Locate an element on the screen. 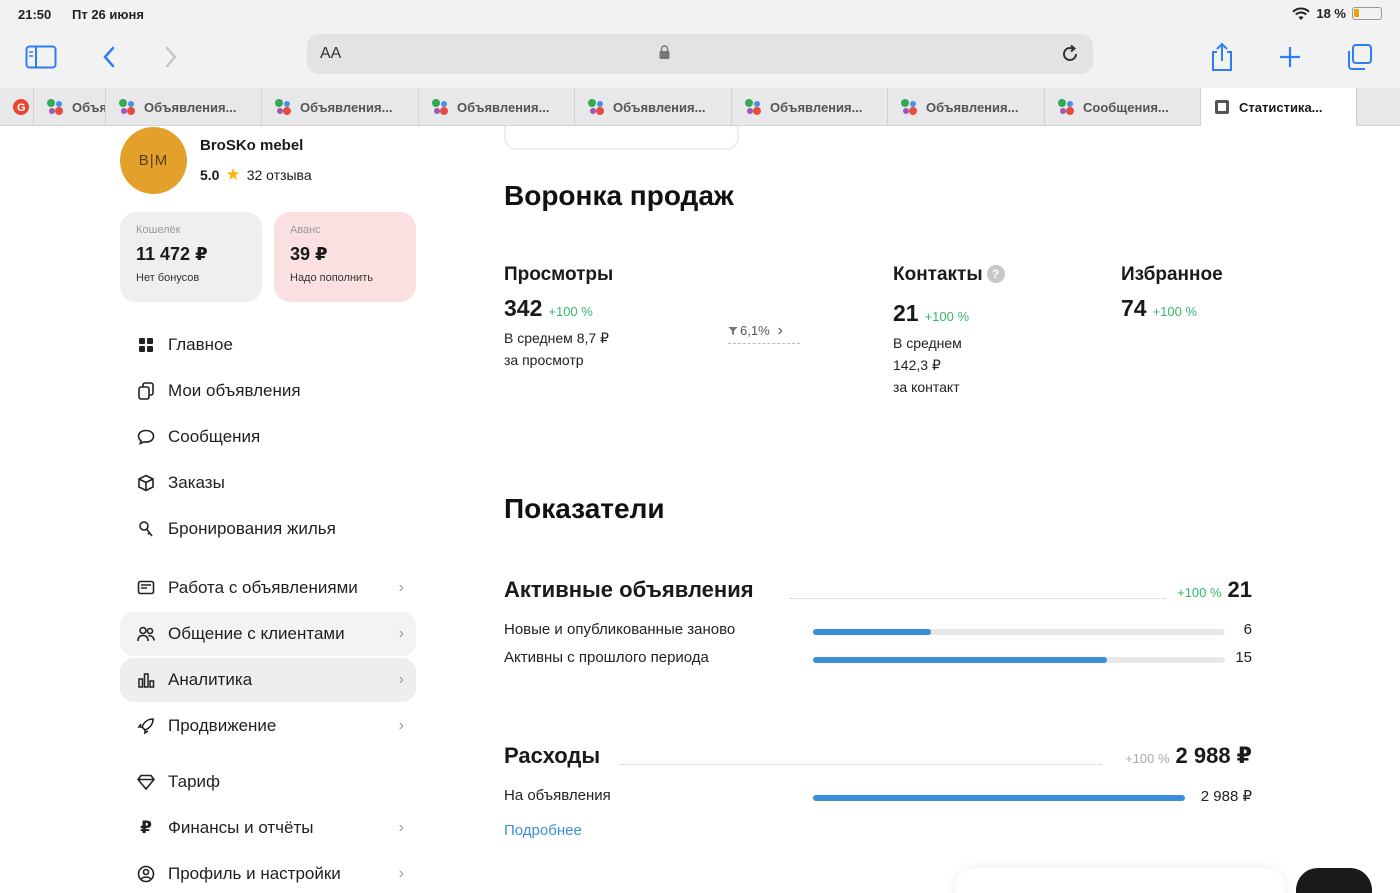  views-value-row: 342 +100 % is located at coordinates (548, 308).